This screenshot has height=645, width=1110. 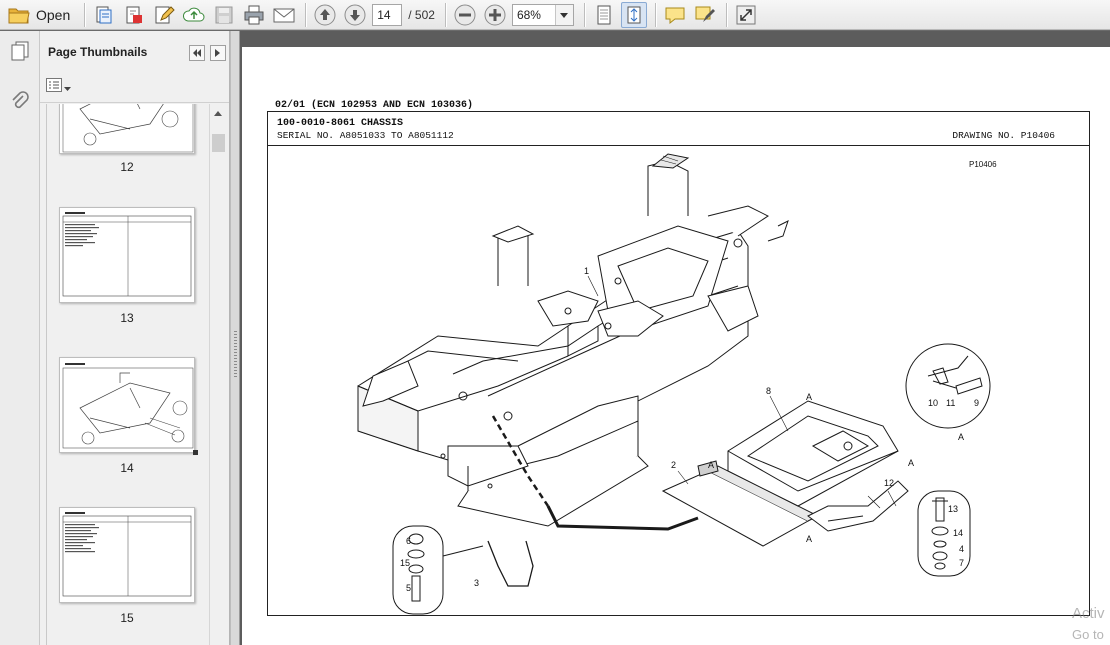 What do you see at coordinates (476, 583) in the screenshot?
I see `callout-3: 3` at bounding box center [476, 583].